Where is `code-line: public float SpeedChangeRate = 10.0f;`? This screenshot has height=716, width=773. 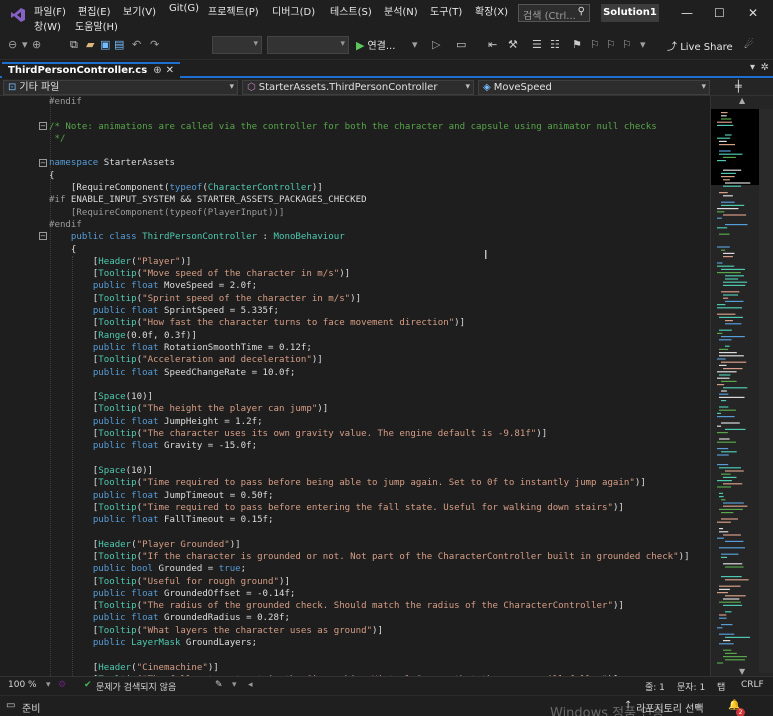
code-line: public float SpeedChangeRate = 10.0f; is located at coordinates (369, 373).